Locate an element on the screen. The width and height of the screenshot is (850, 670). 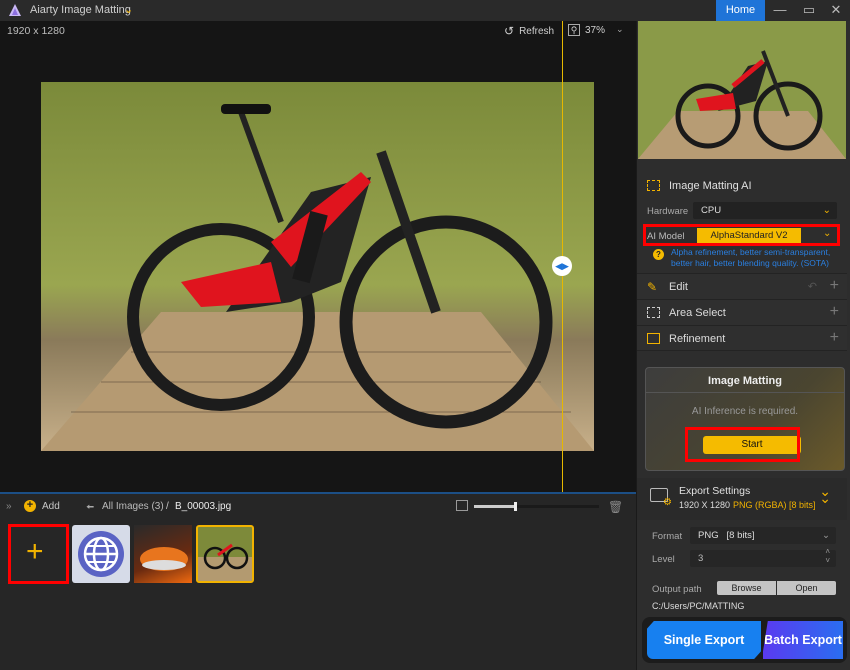
section-edit: ✎ Edit ↶ + is located at coordinates (742, 286).